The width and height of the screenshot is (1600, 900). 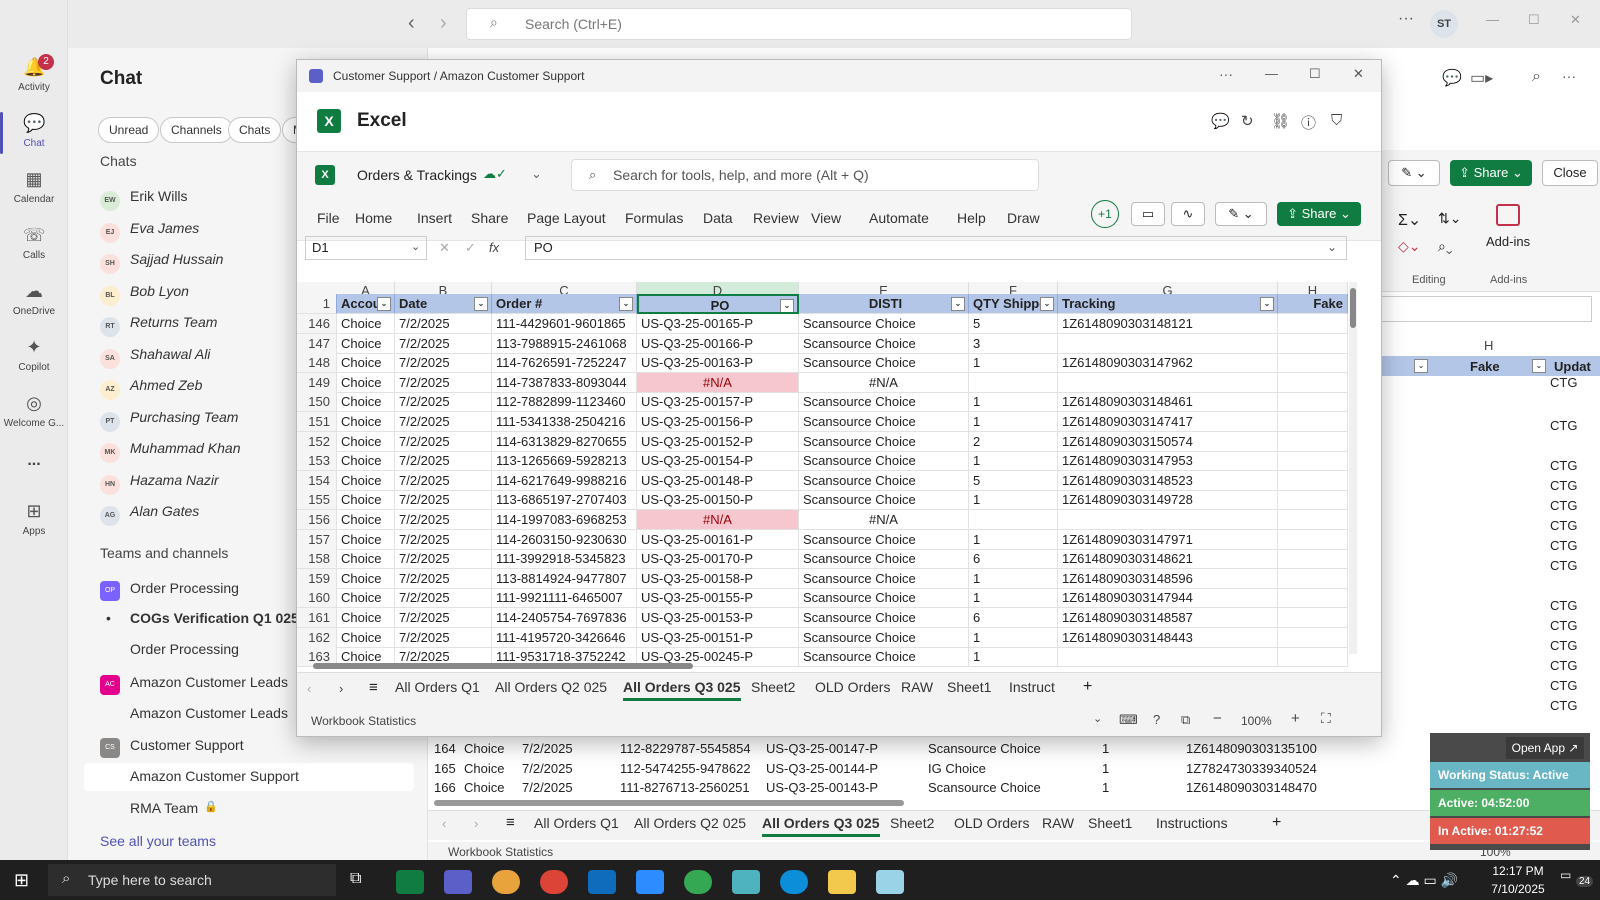 What do you see at coordinates (564, 382) in the screenshot?
I see `grid-cell: 114-7387833-8093044` at bounding box center [564, 382].